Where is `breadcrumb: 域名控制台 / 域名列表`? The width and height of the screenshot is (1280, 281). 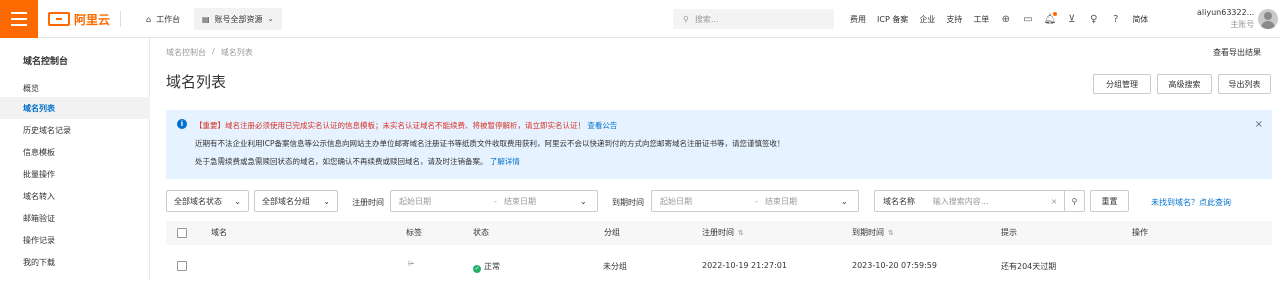 breadcrumb: 域名控制台 / 域名列表 is located at coordinates (209, 52).